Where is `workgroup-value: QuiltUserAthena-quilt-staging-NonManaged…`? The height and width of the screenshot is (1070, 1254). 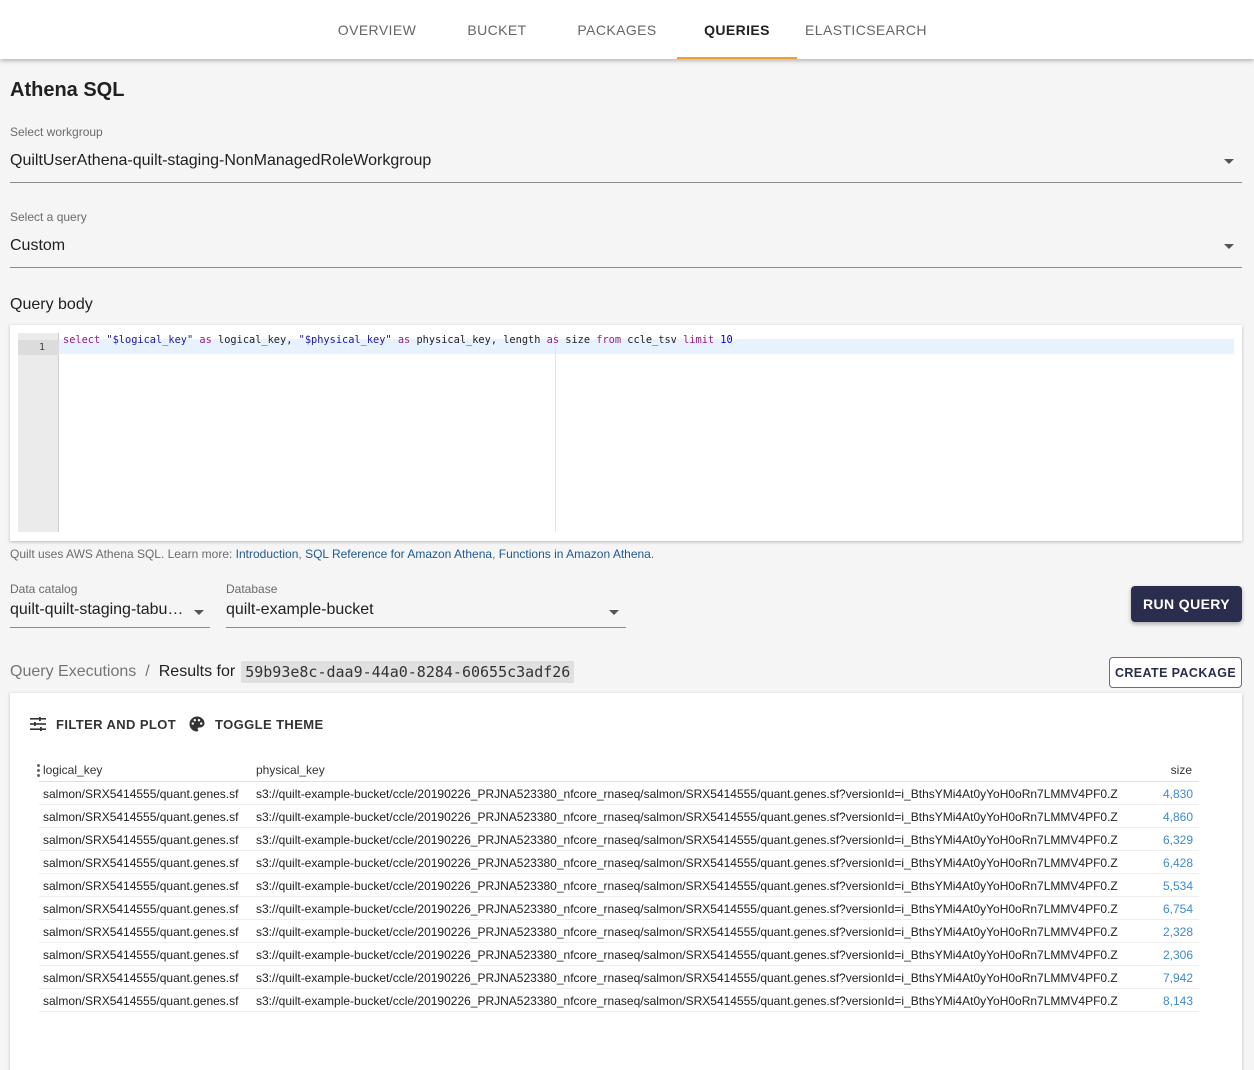 workgroup-value: QuiltUserAthena-quilt-staging-NonManaged… is located at coordinates (221, 160).